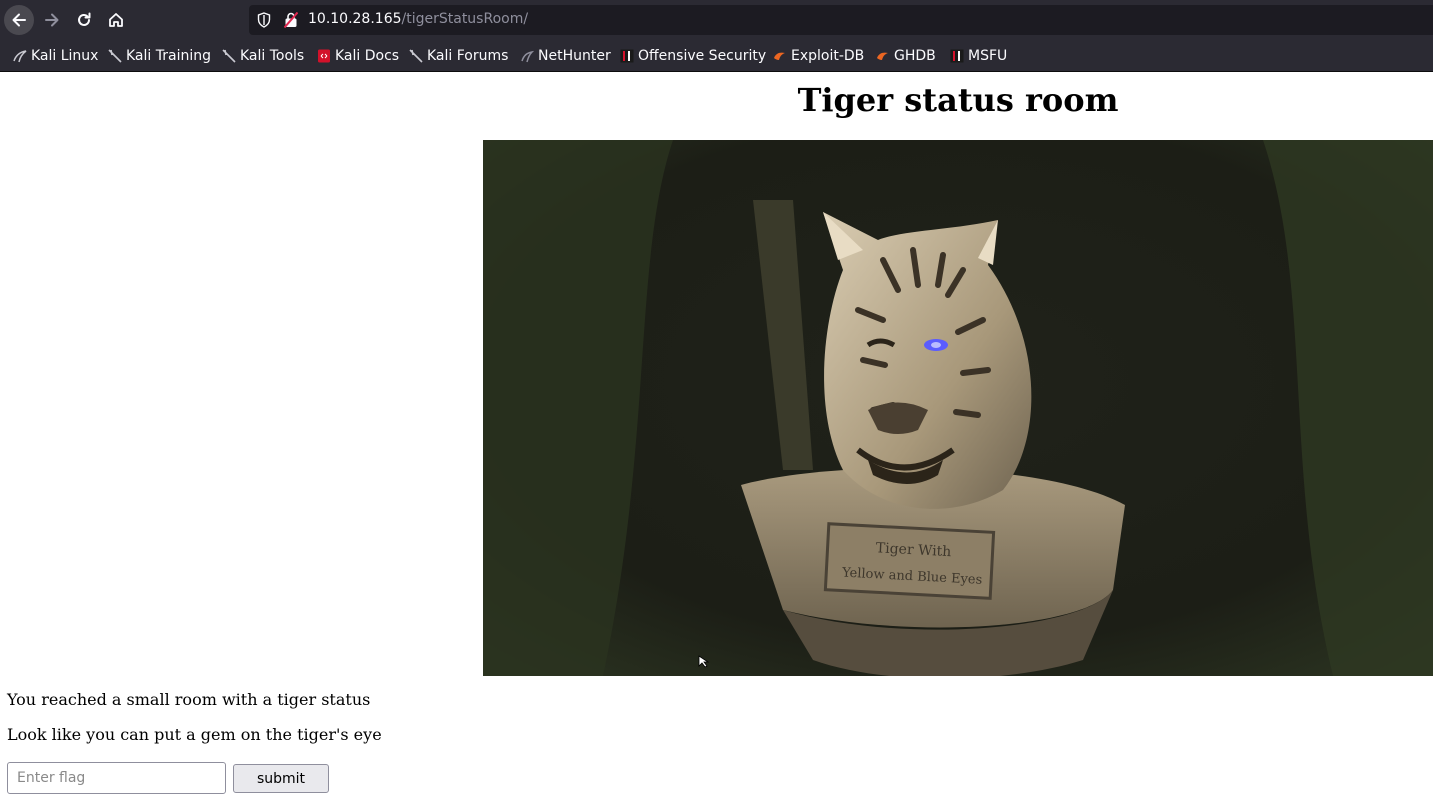 The height and width of the screenshot is (798, 1433). I want to click on bookmark-label: Exploit-DB, so click(828, 56).